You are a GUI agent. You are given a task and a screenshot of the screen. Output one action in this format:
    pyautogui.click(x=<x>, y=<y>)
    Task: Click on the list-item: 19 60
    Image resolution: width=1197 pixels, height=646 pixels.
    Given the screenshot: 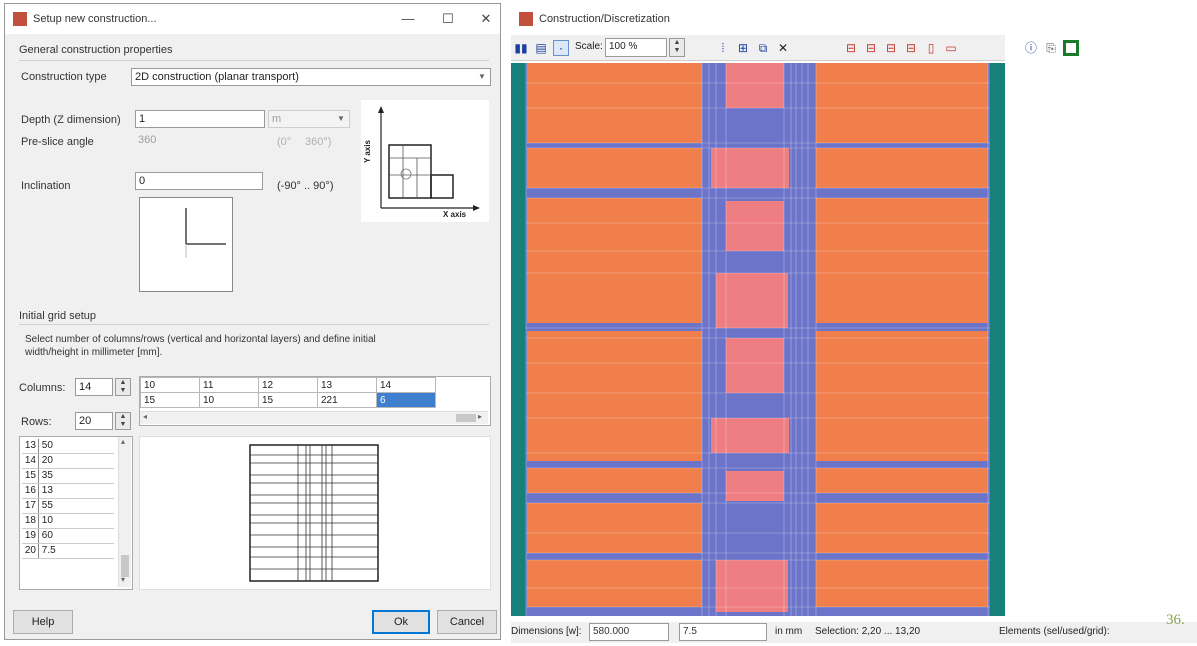 What is the action you would take?
    pyautogui.click(x=68, y=536)
    